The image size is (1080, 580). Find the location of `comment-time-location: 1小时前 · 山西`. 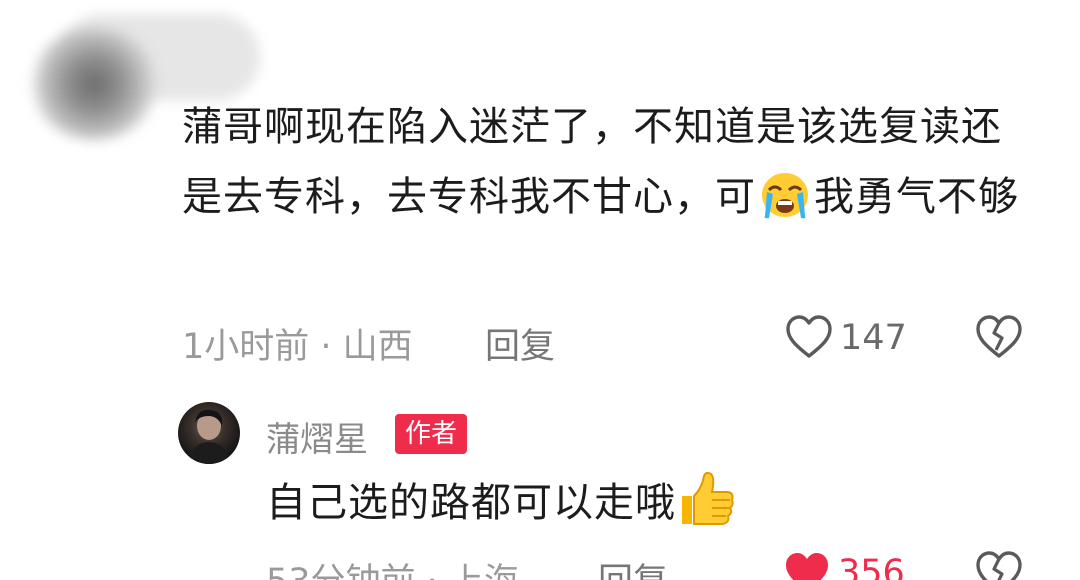

comment-time-location: 1小时前 · 山西 is located at coordinates (297, 347).